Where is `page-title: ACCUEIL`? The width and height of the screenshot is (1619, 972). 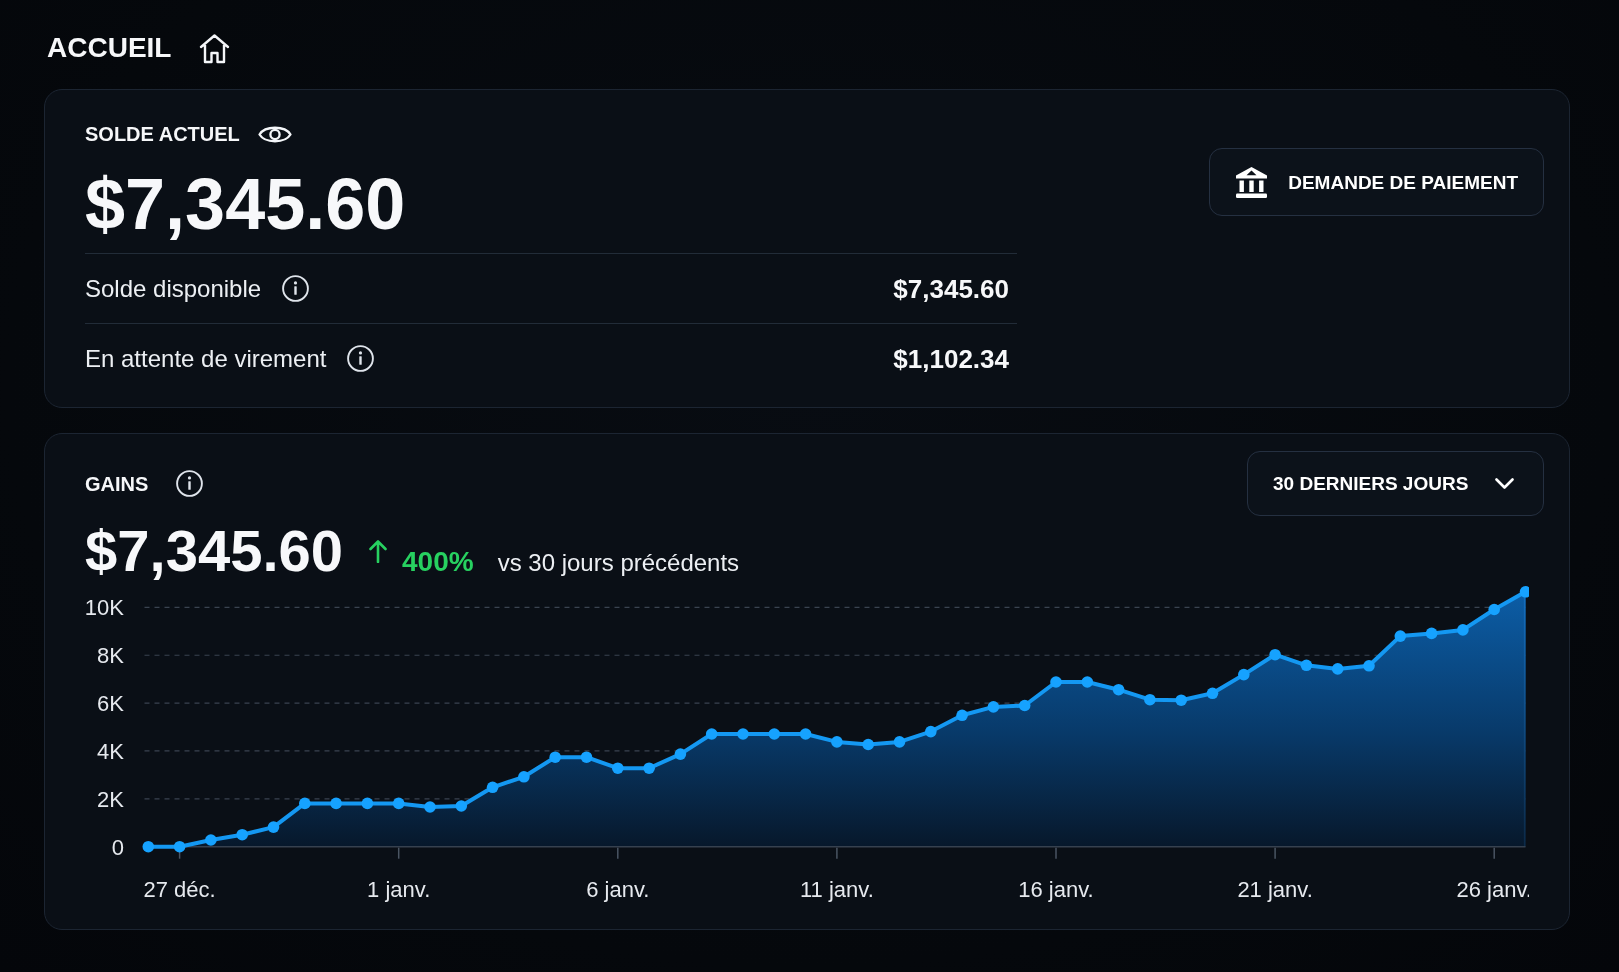 page-title: ACCUEIL is located at coordinates (109, 48).